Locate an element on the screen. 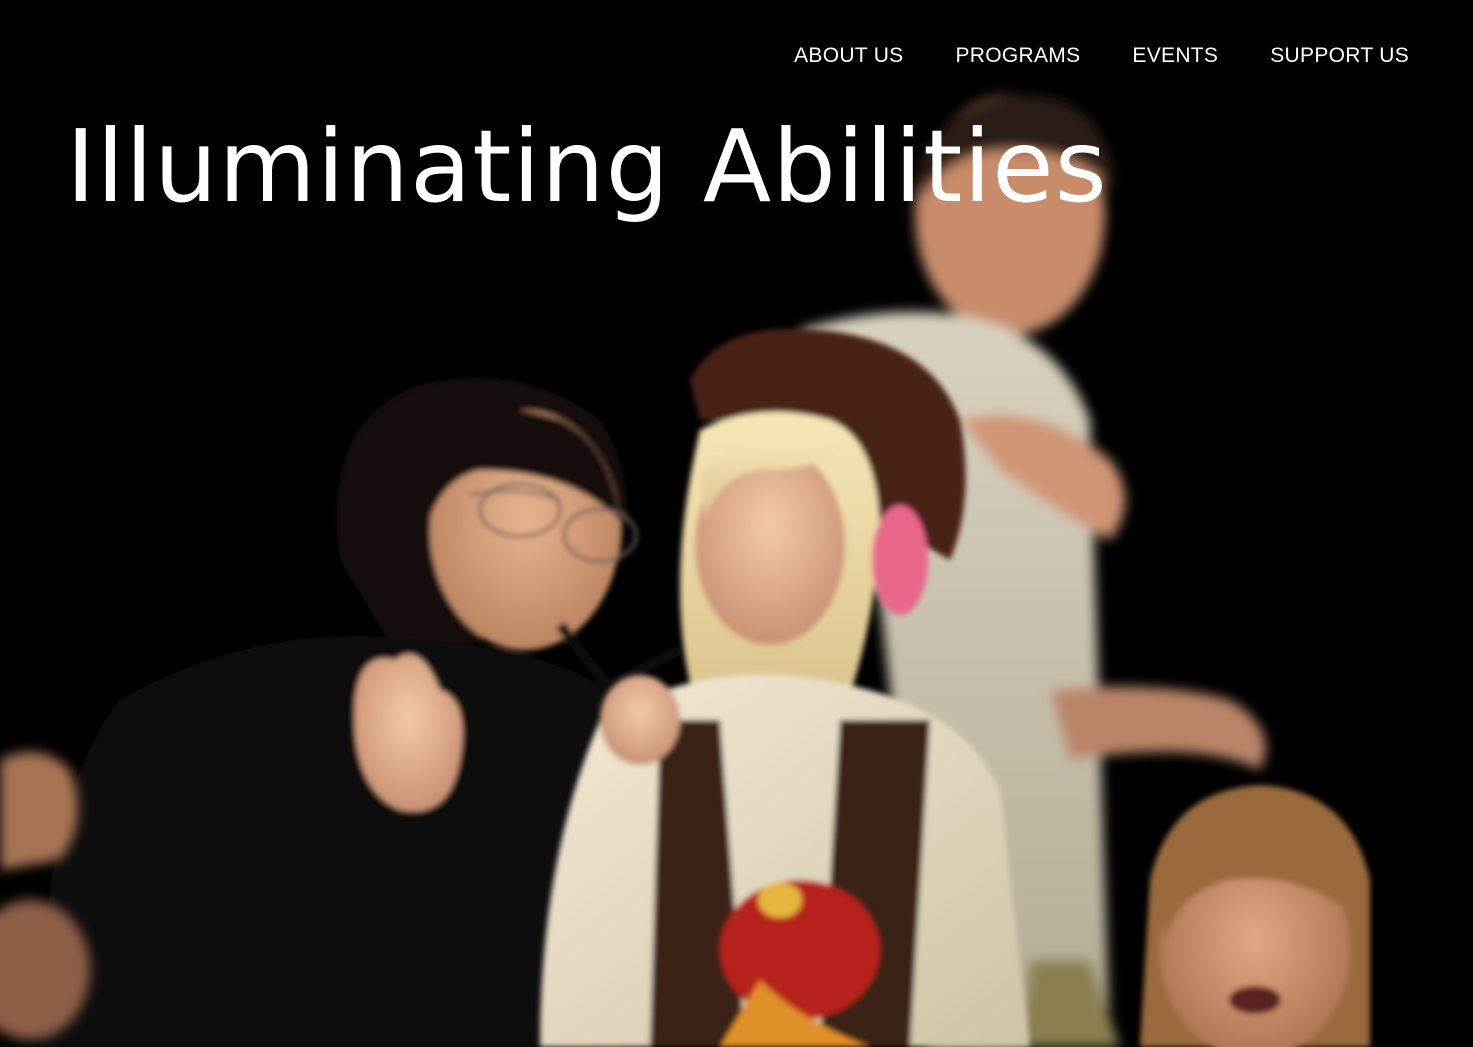  main-nav: ABOUT US PROGRAMS EVENTS SUPPORT US is located at coordinates (1101, 56).